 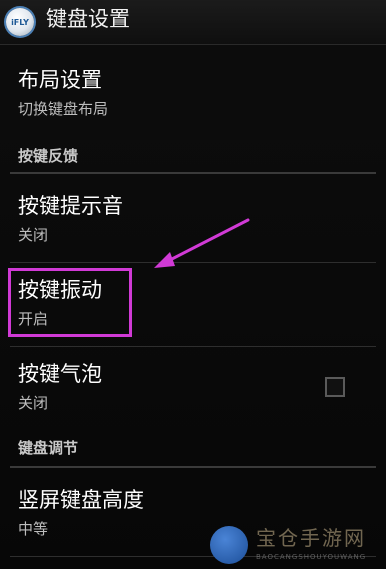 What do you see at coordinates (202, 243) in the screenshot?
I see `annotation-arrow-icon` at bounding box center [202, 243].